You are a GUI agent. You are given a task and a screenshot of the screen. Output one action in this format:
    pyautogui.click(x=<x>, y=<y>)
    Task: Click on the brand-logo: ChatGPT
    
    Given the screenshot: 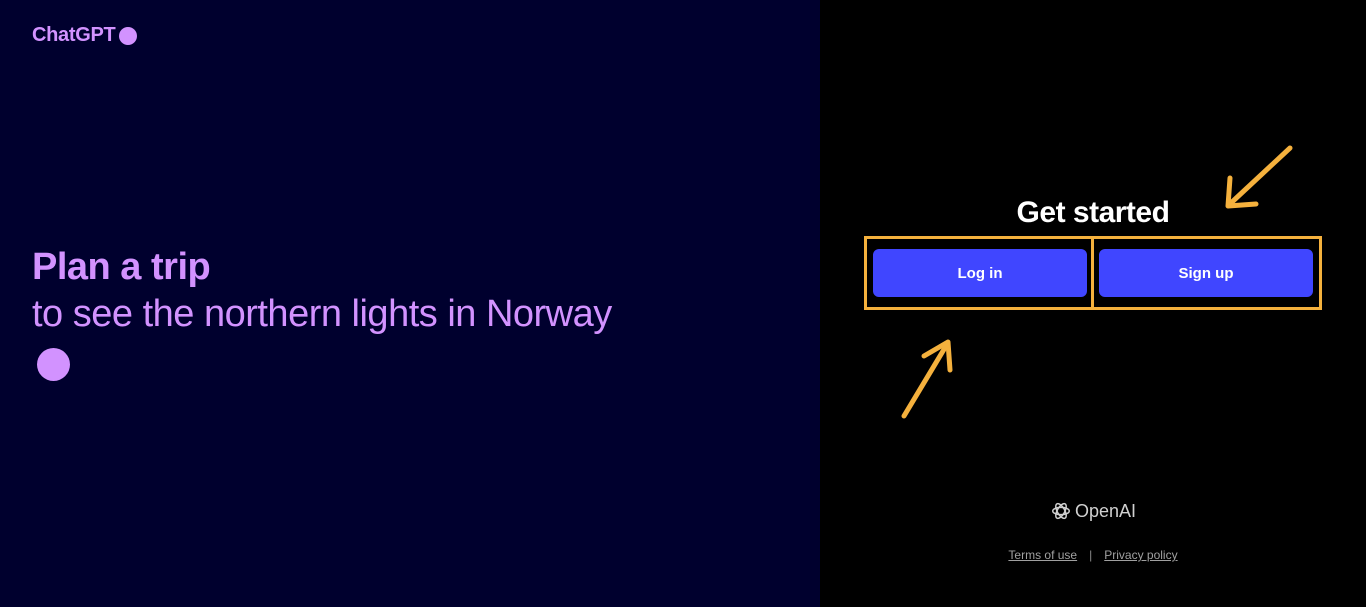 What is the action you would take?
    pyautogui.click(x=85, y=35)
    